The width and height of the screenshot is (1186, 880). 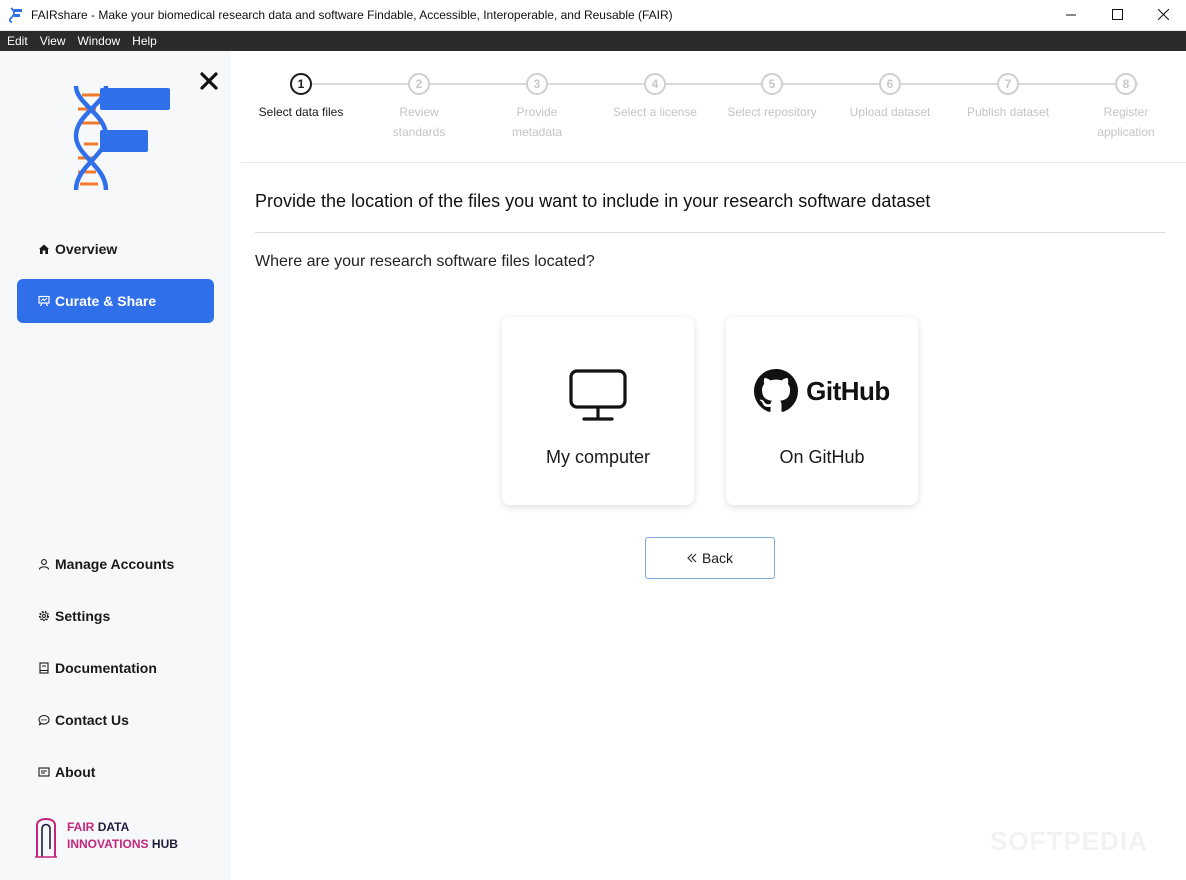 What do you see at coordinates (53, 41) in the screenshot?
I see `menu-view: View` at bounding box center [53, 41].